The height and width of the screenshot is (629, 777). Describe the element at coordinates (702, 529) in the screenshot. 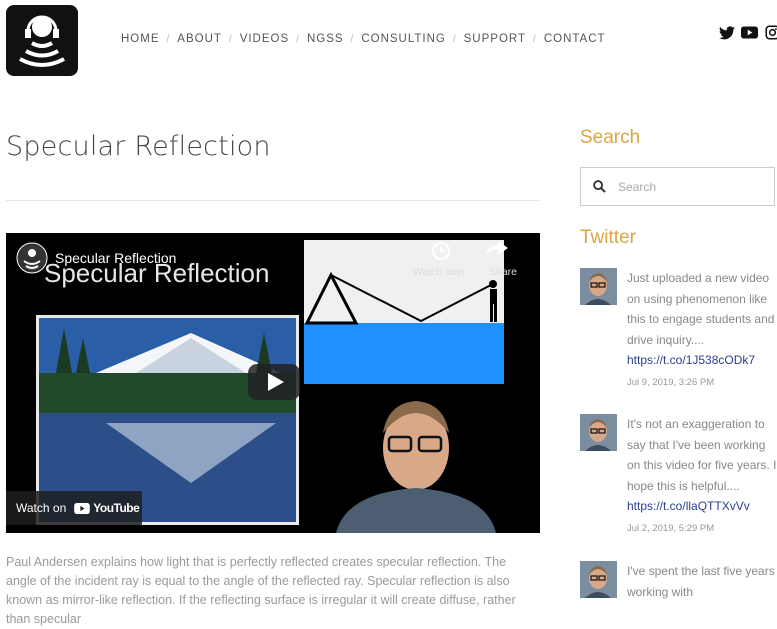

I see `tweet-date: Jul 2, 2019, 5:29 PM` at that location.